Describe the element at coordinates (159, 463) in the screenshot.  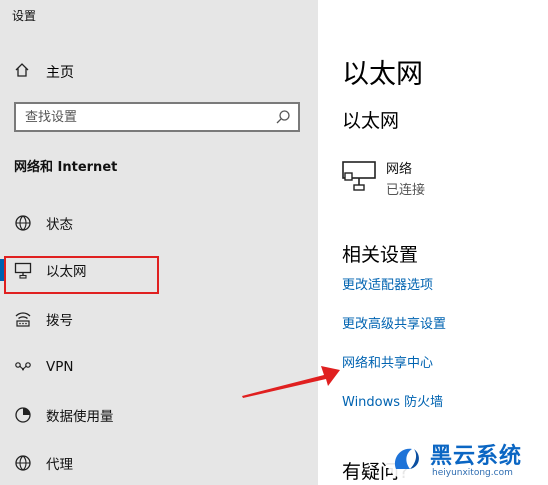
I see `sidebar-item-proxy: 代理` at that location.